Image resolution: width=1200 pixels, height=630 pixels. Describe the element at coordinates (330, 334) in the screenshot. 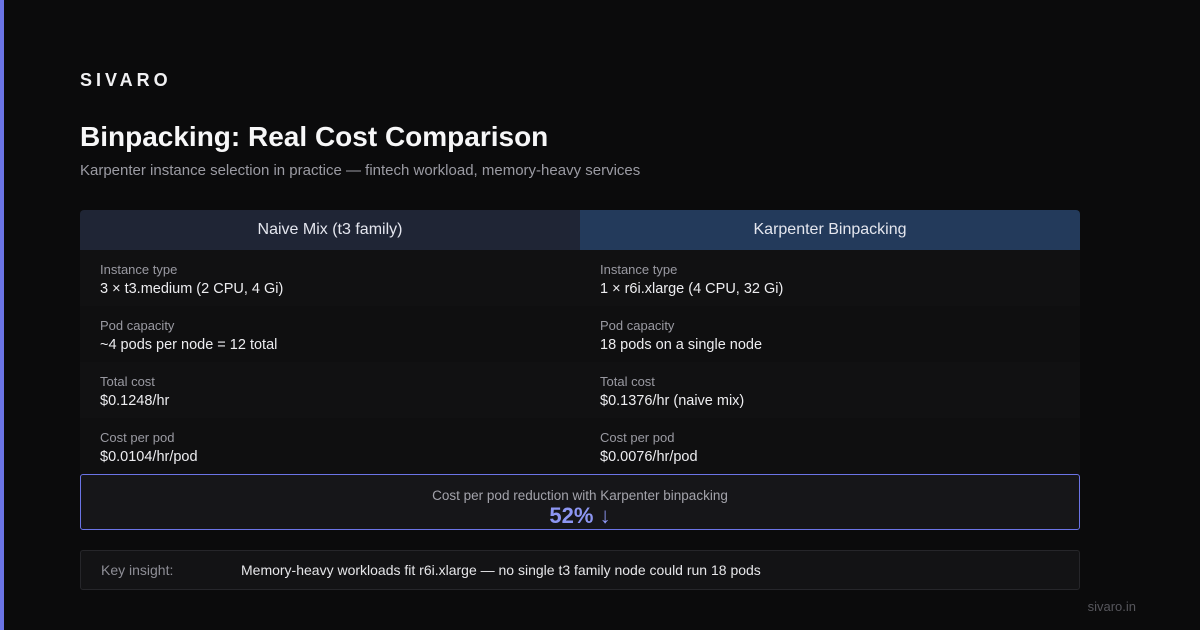

I see `pod-capacity-row: Pod capacity ~4 pods per node = 12 total` at that location.